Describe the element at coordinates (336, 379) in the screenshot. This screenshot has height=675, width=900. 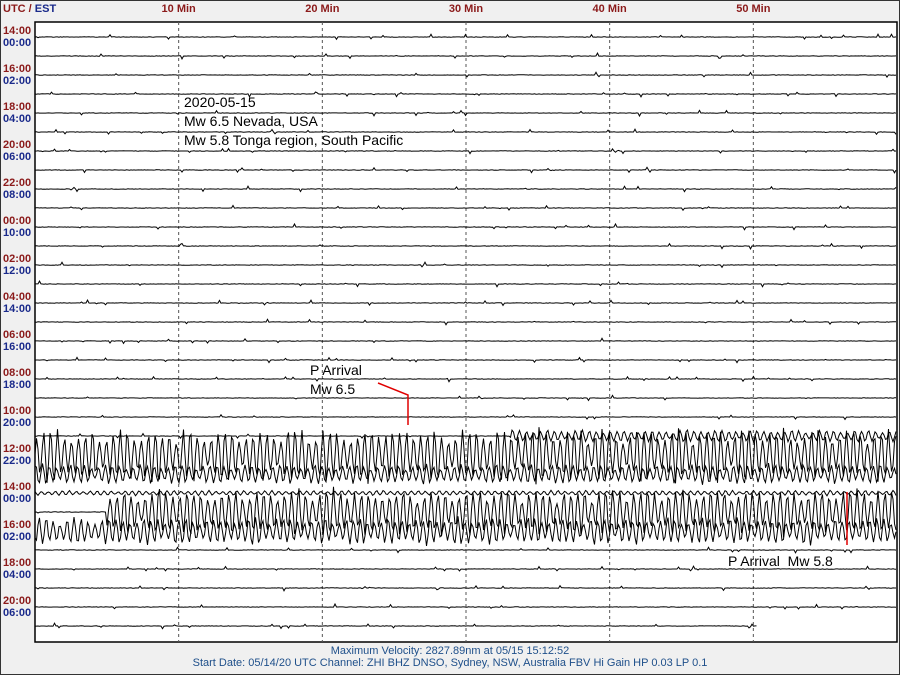
I see `p-arrival-label-6-5: P Arrival Mw 6.5` at that location.